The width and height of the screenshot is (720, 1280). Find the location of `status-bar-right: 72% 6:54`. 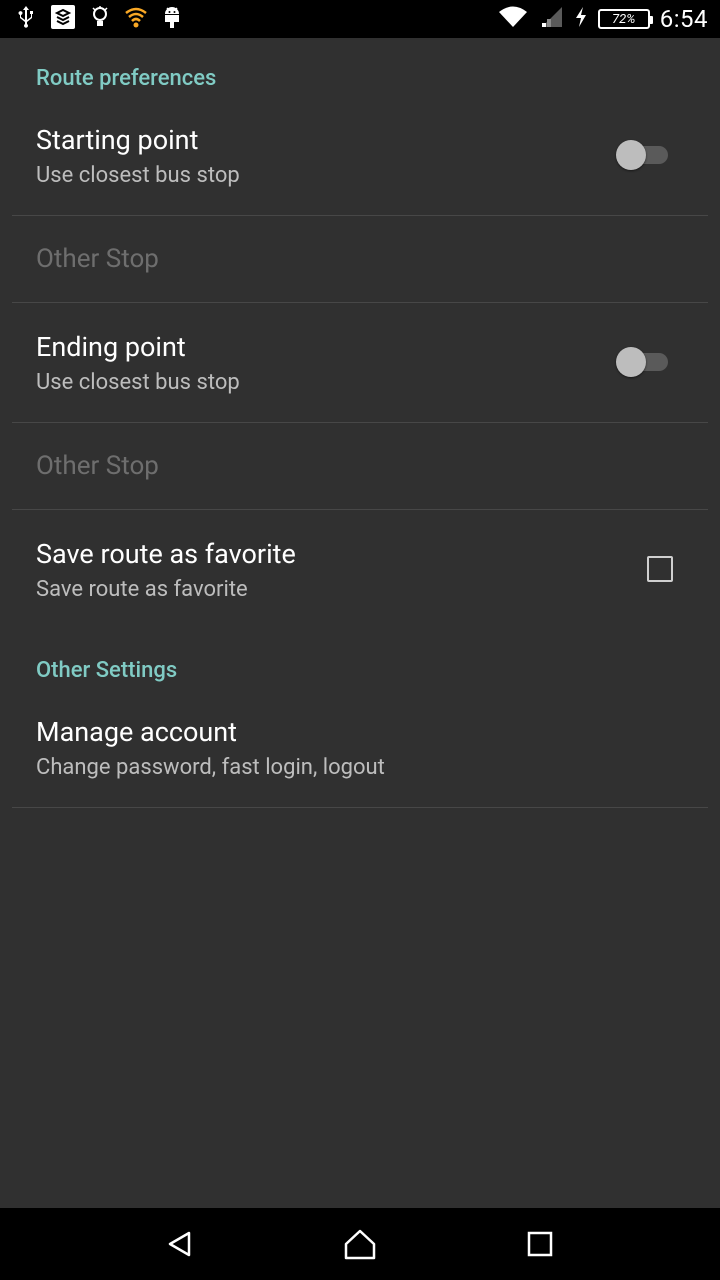

status-bar-right: 72% 6:54 is located at coordinates (603, 19).